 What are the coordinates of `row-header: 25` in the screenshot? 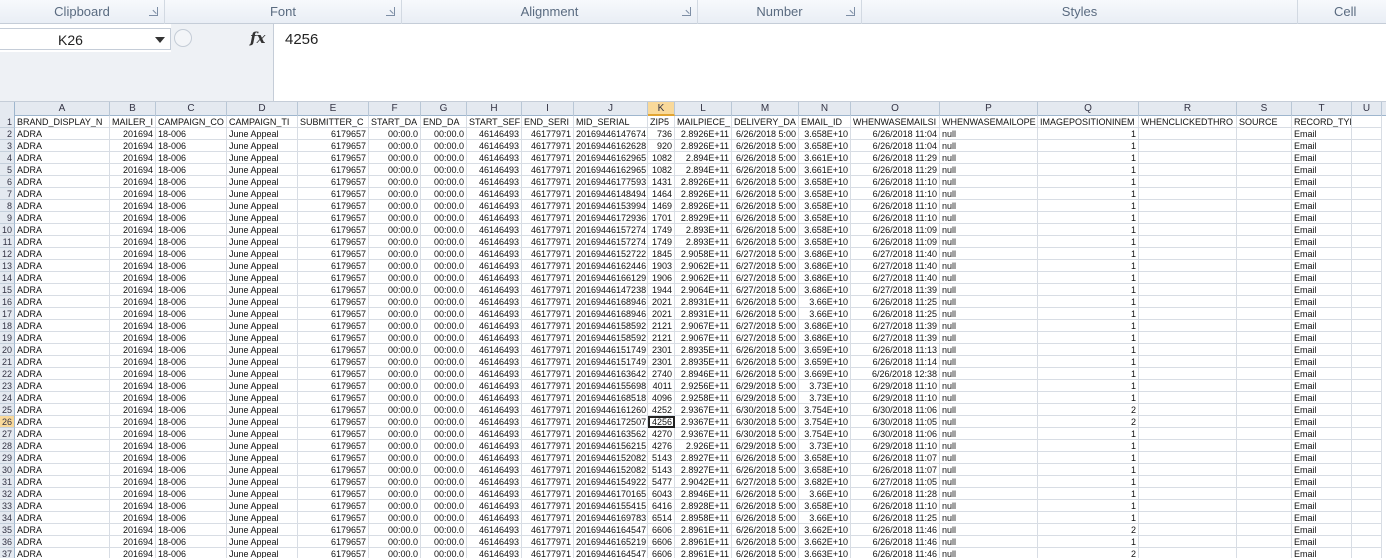 It's located at (7, 410).